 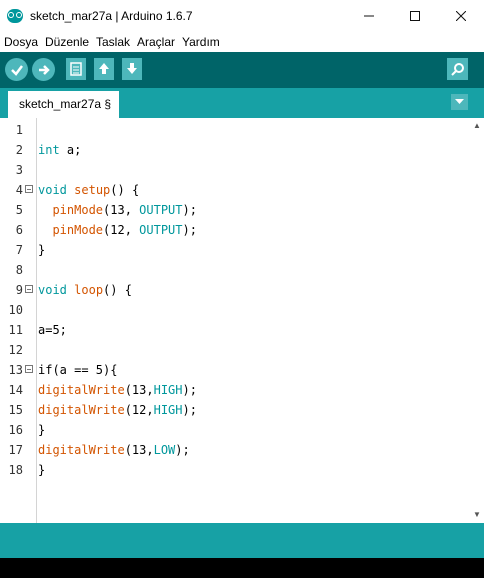 I want to click on code-line: 15 digitalWrite(12,HIGH);, so click(x=235, y=410).